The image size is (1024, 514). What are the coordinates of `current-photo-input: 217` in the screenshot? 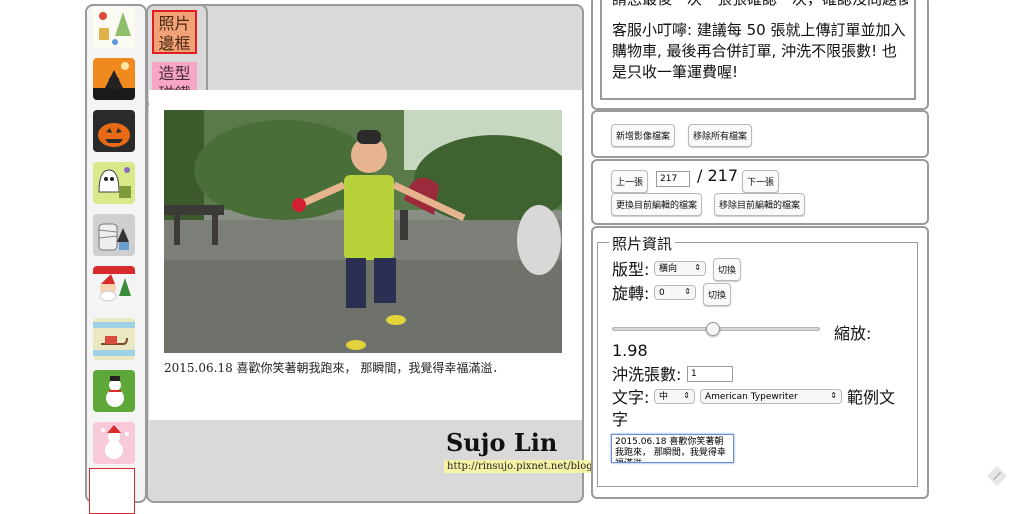 It's located at (673, 179).